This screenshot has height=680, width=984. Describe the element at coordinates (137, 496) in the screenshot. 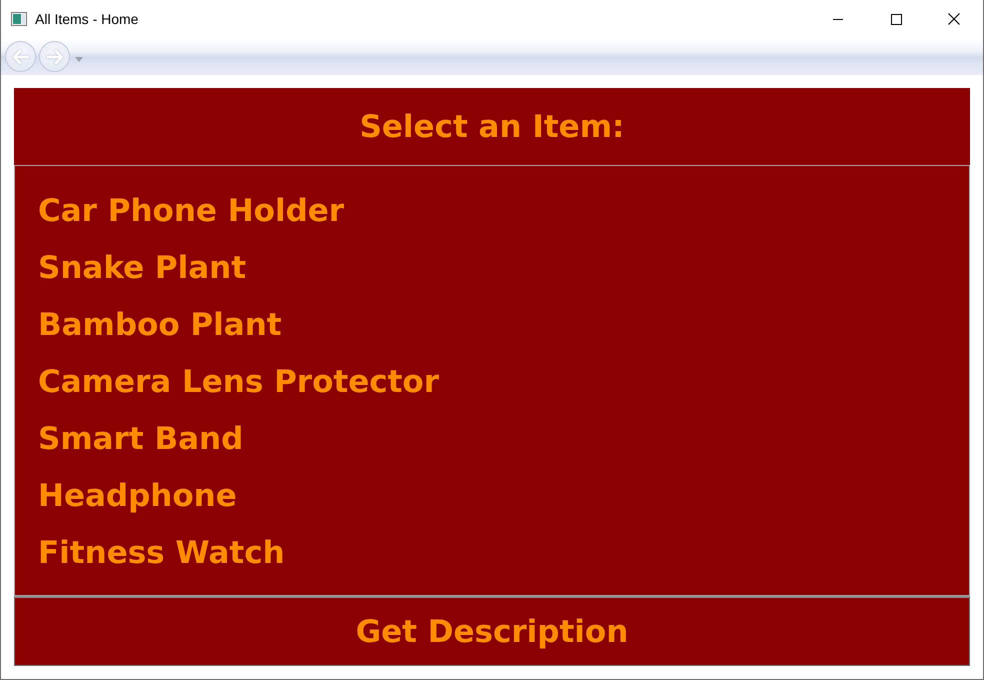

I see `list-item: Headphone` at that location.